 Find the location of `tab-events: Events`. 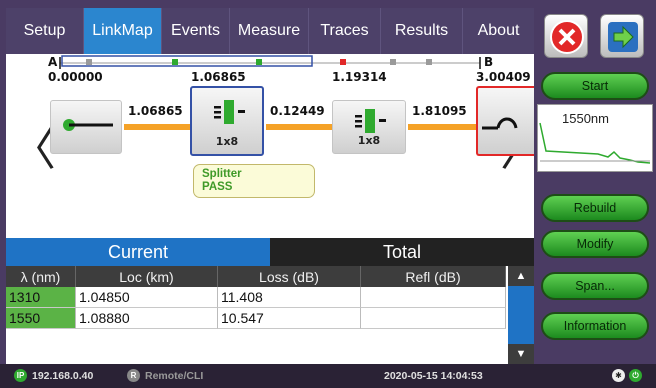

tab-events: Events is located at coordinates (196, 31).